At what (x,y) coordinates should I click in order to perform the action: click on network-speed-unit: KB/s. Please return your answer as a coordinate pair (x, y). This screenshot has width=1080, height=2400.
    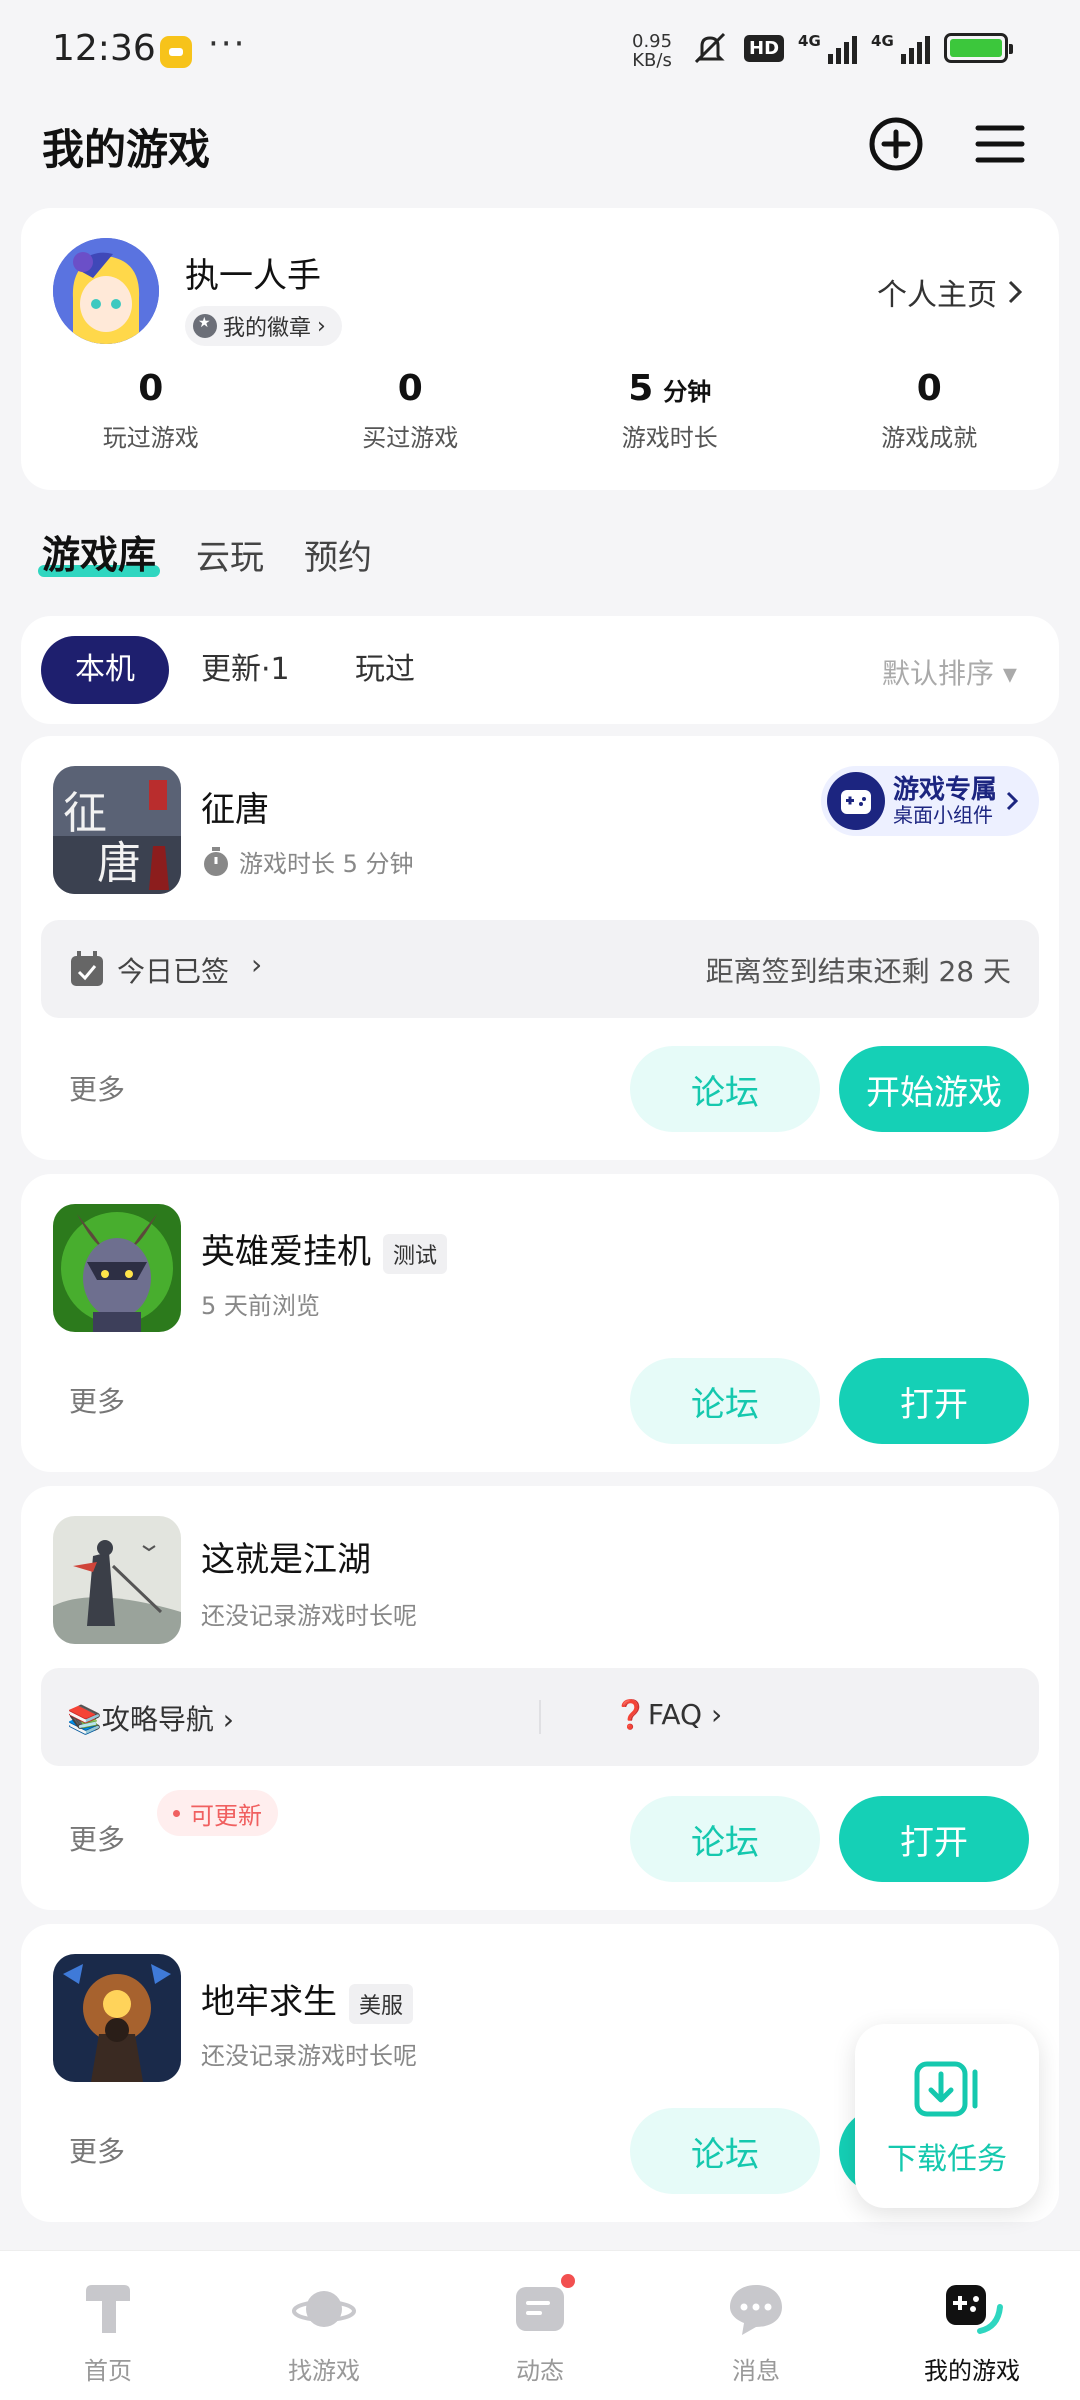
    Looking at the image, I should click on (652, 60).